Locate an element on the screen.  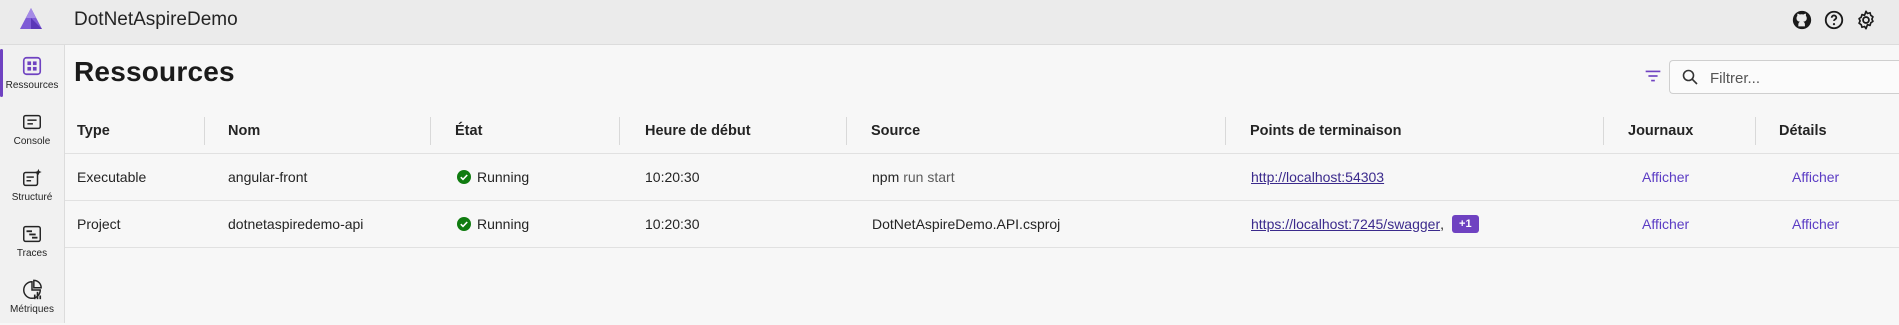
help-icon is located at coordinates (1834, 20).